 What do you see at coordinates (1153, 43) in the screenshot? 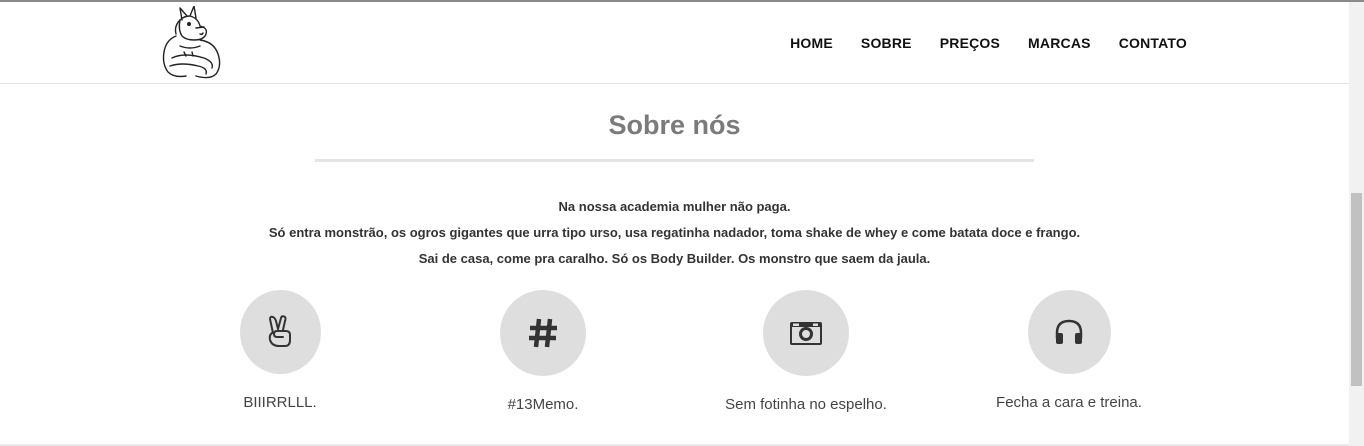
I see `nav-contato-link: CONTATO` at bounding box center [1153, 43].